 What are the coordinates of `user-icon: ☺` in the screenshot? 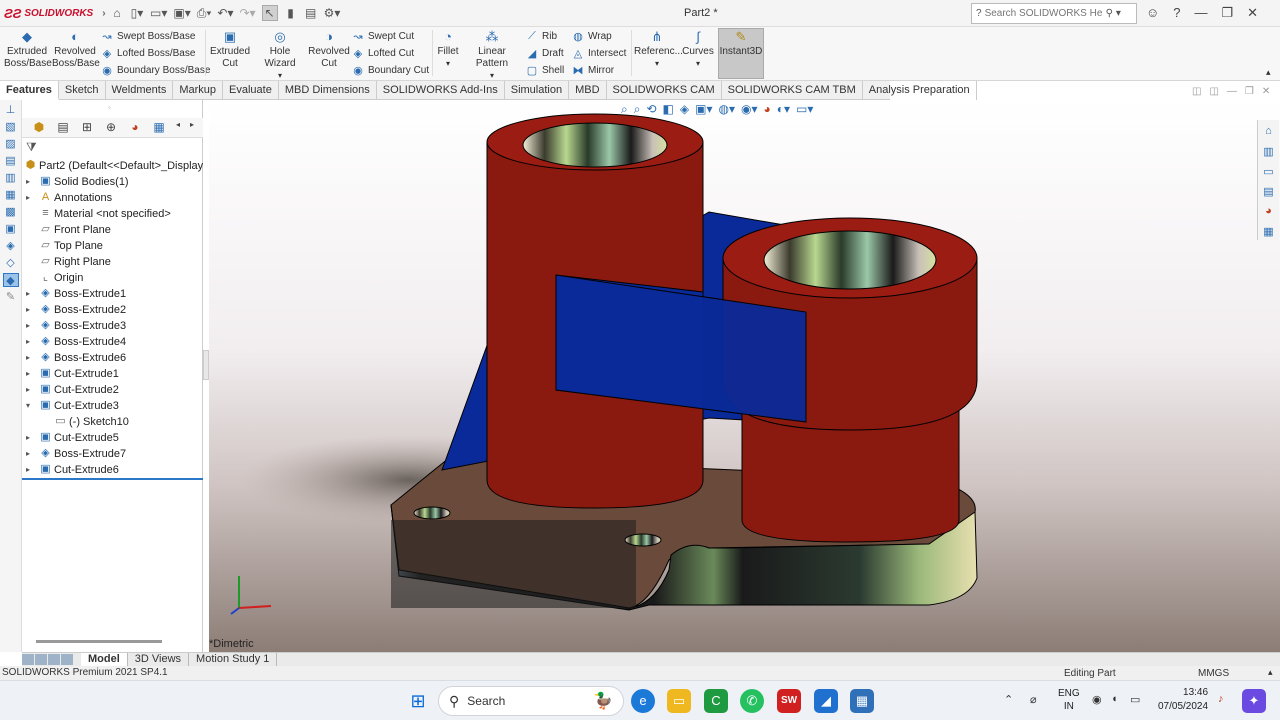 It's located at (1152, 13).